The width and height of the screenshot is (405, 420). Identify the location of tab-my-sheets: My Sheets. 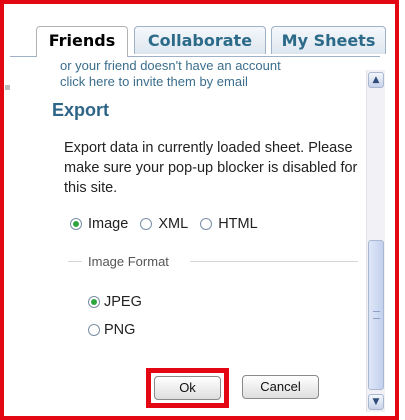
(328, 40).